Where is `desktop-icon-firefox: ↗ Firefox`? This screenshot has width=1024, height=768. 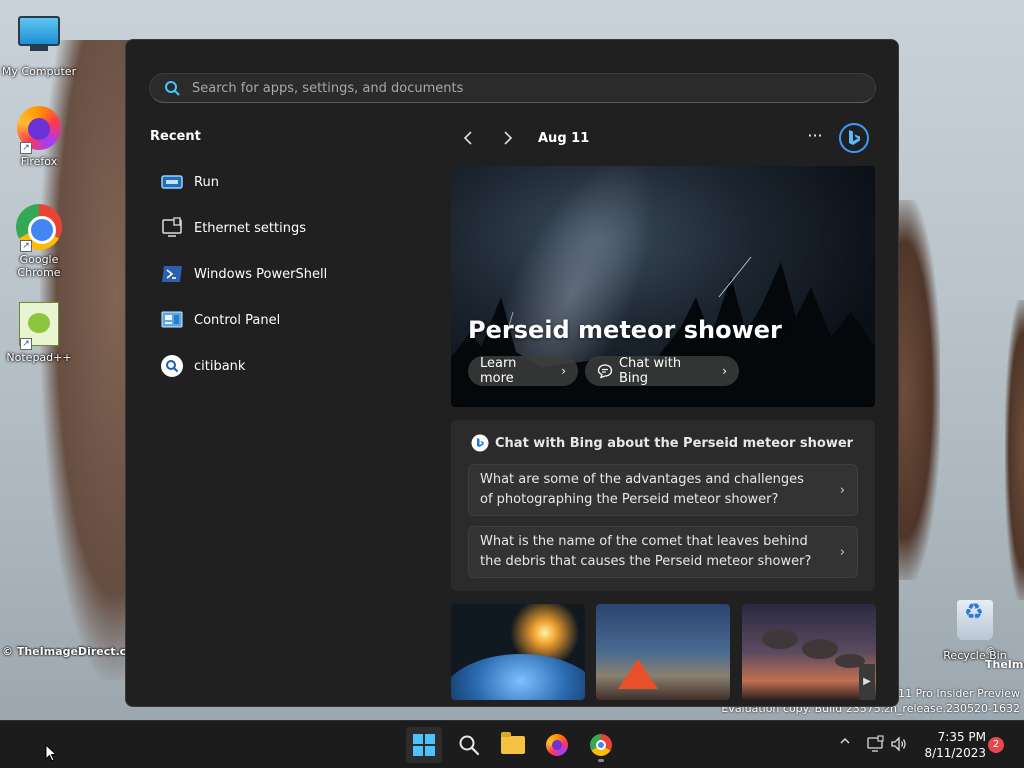 desktop-icon-firefox: ↗ Firefox is located at coordinates (39, 137).